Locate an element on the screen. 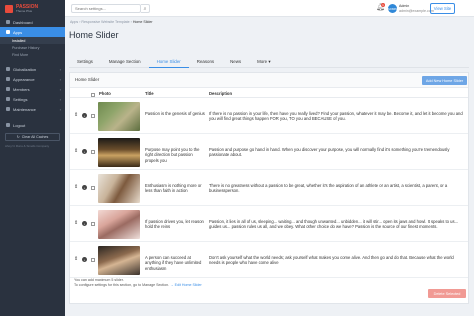  sidebar-item-dashboard: Dashboard is located at coordinates (32, 22).